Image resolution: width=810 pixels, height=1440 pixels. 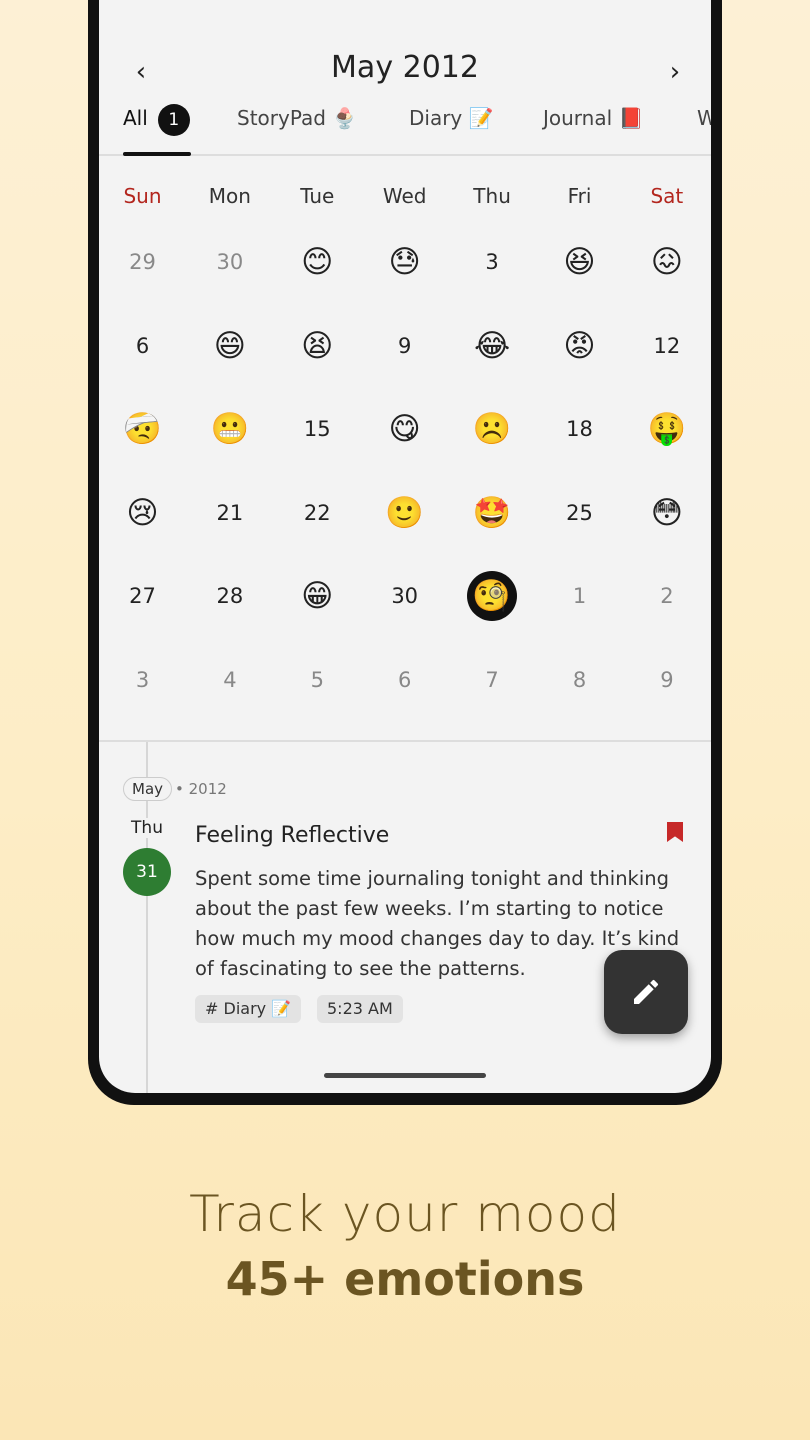 I want to click on next-month-button: ›, so click(x=675, y=72).